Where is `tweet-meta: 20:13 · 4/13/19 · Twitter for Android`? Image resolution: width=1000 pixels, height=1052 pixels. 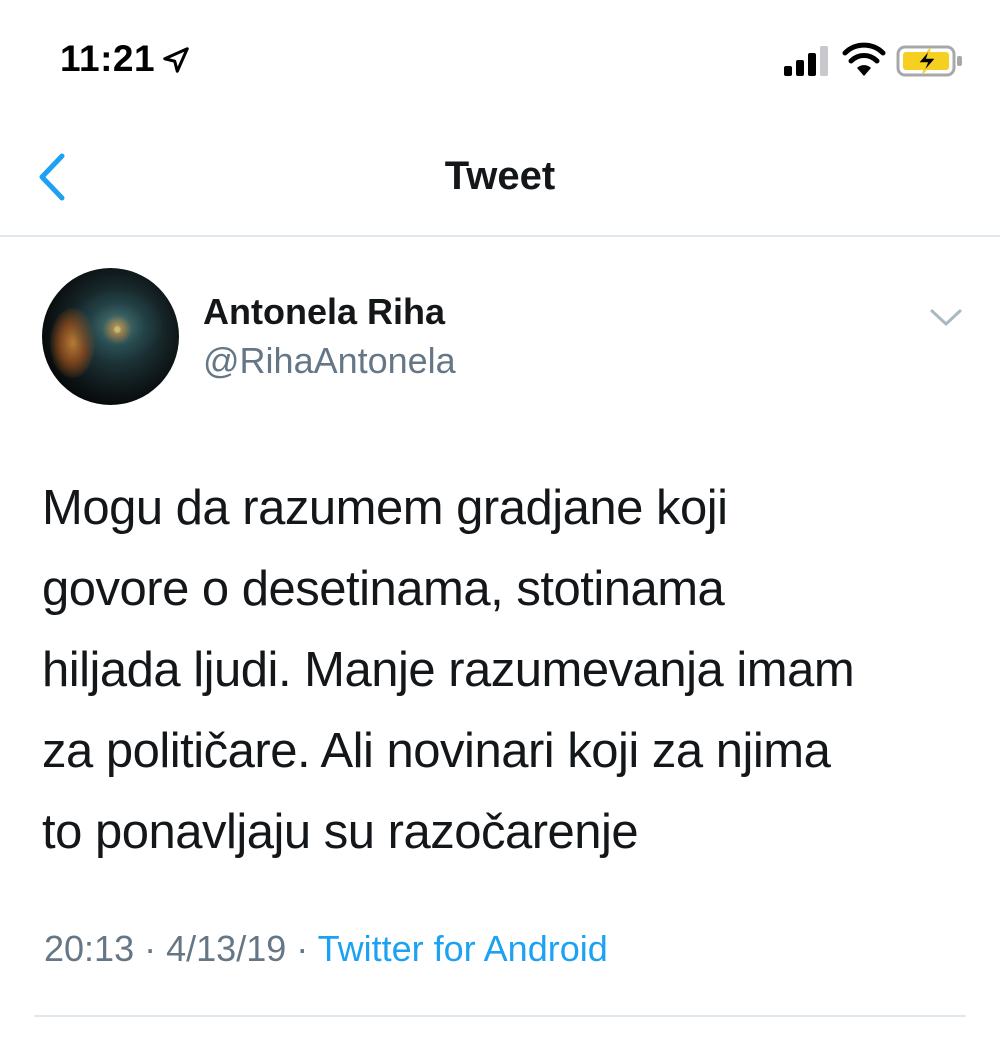
tweet-meta: 20:13 · 4/13/19 · Twitter for Android is located at coordinates (326, 949).